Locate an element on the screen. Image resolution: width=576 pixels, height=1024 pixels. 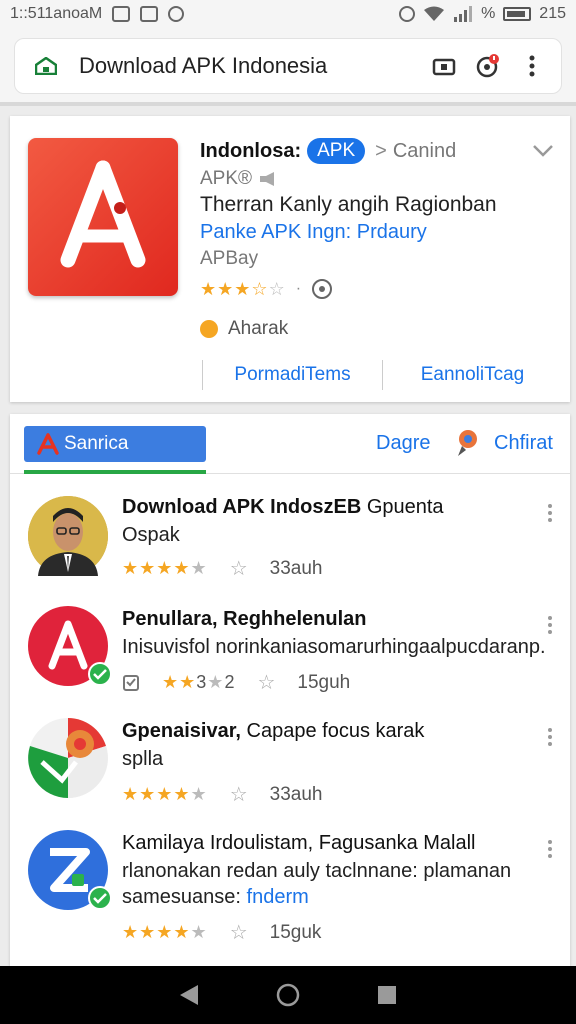
breadcrumb: Canind is located at coordinates (424, 151).